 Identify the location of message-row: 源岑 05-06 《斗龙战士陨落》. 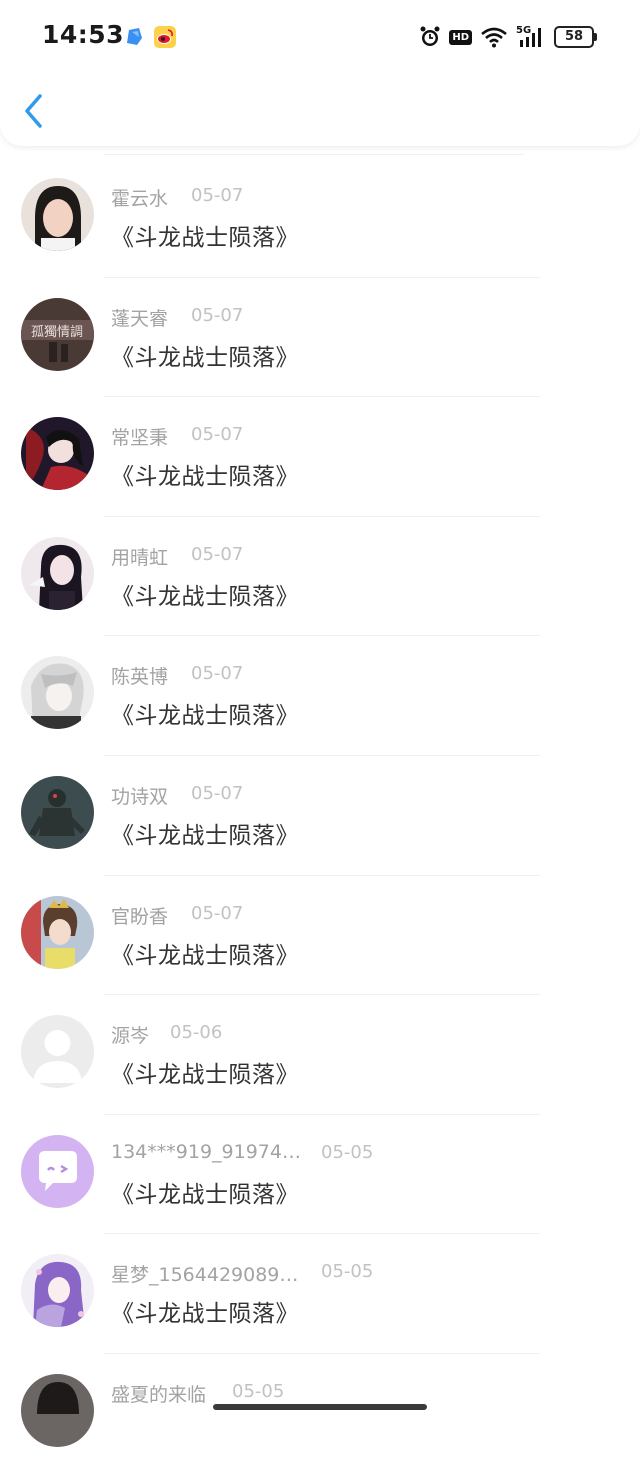
(320, 1055).